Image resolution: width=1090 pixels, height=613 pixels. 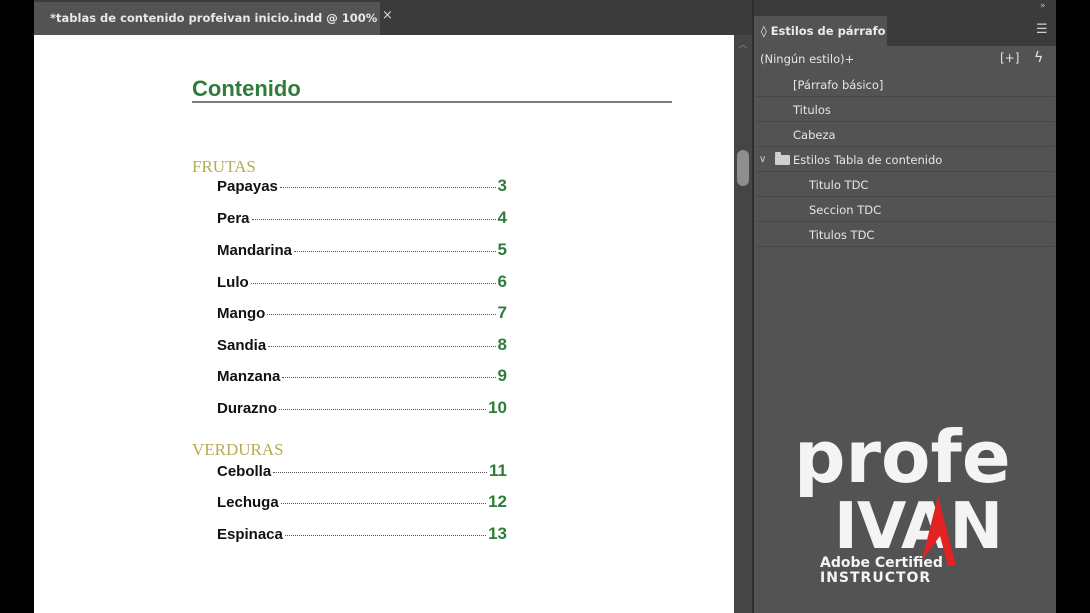 What do you see at coordinates (362, 218) in the screenshot?
I see `toc-entry: Pera 4` at bounding box center [362, 218].